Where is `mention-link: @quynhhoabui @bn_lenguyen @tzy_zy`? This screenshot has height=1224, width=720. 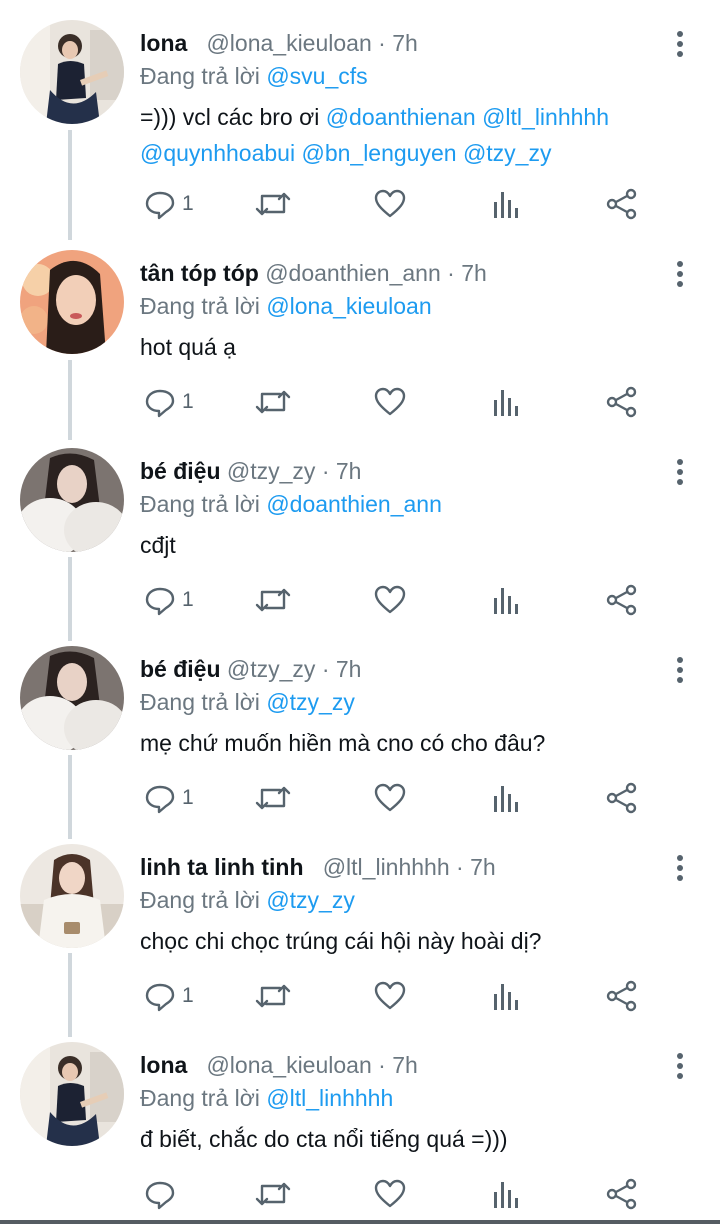 mention-link: @quynhhoabui @bn_lenguyen @tzy_zy is located at coordinates (345, 153).